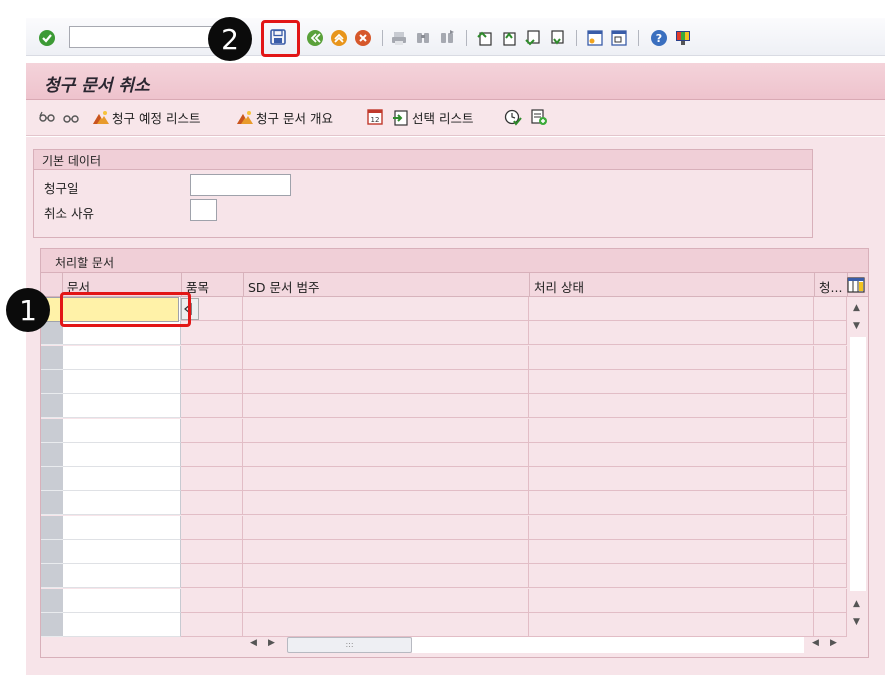  Describe the element at coordinates (683, 38) in the screenshot. I see `customize-layout-icon` at that location.